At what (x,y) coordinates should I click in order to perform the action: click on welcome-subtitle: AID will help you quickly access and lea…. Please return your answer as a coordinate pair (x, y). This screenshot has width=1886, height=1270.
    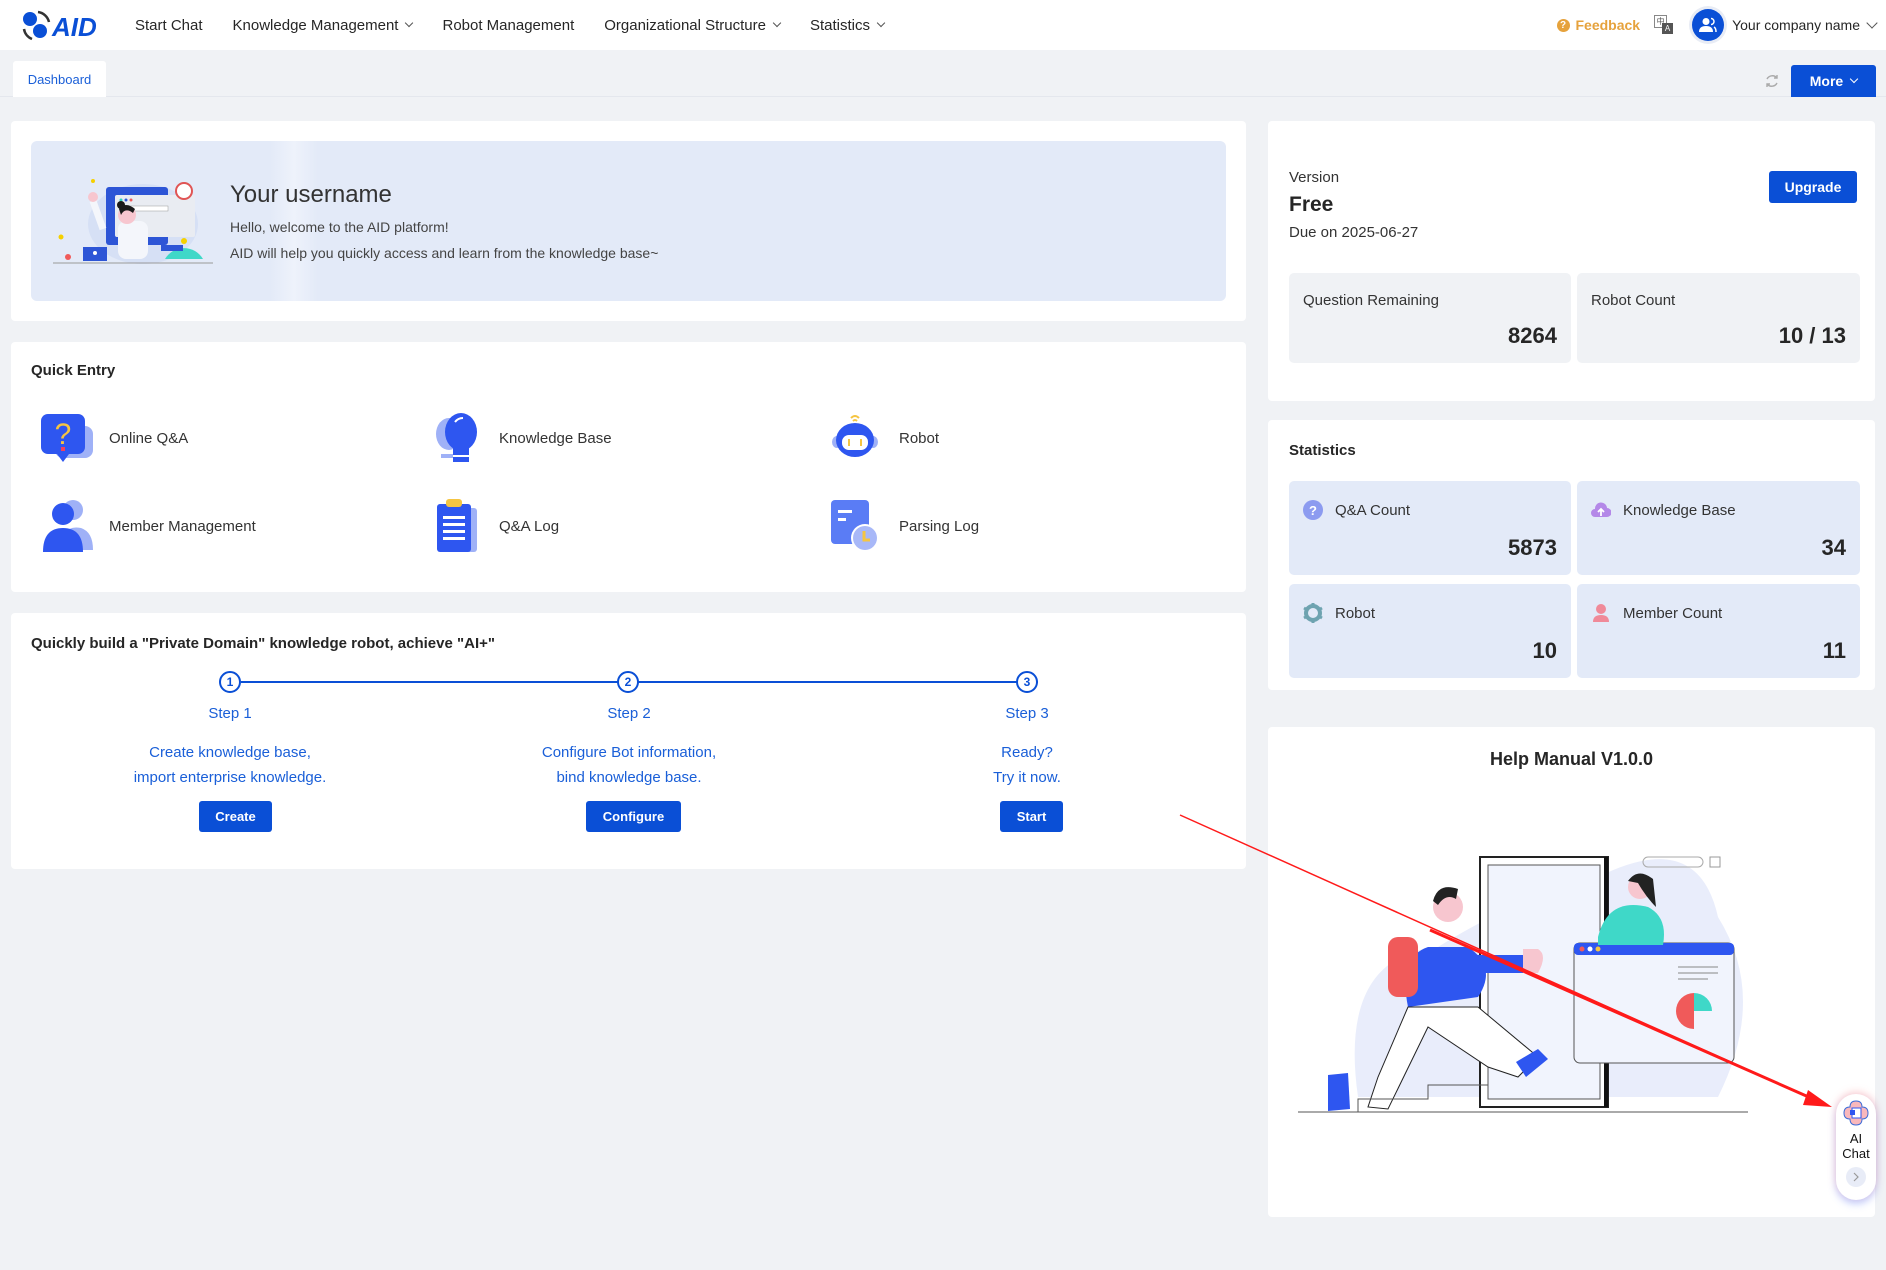
    Looking at the image, I should click on (444, 253).